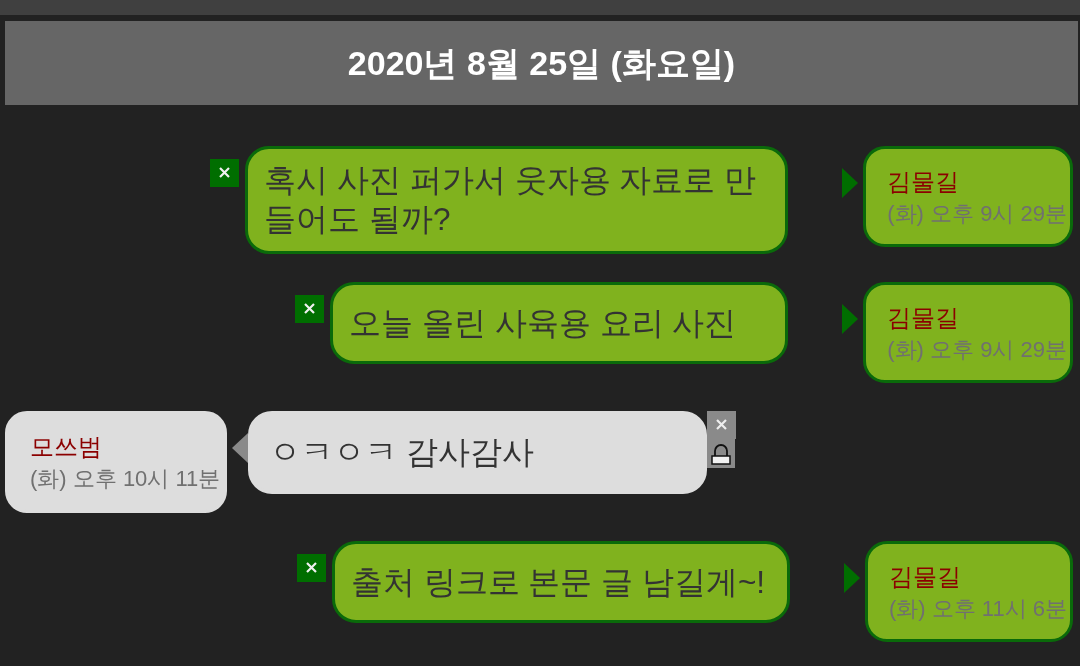  What do you see at coordinates (402, 452) in the screenshot?
I see `message-text: ㅇㅋㅇㅋ 감사감사` at bounding box center [402, 452].